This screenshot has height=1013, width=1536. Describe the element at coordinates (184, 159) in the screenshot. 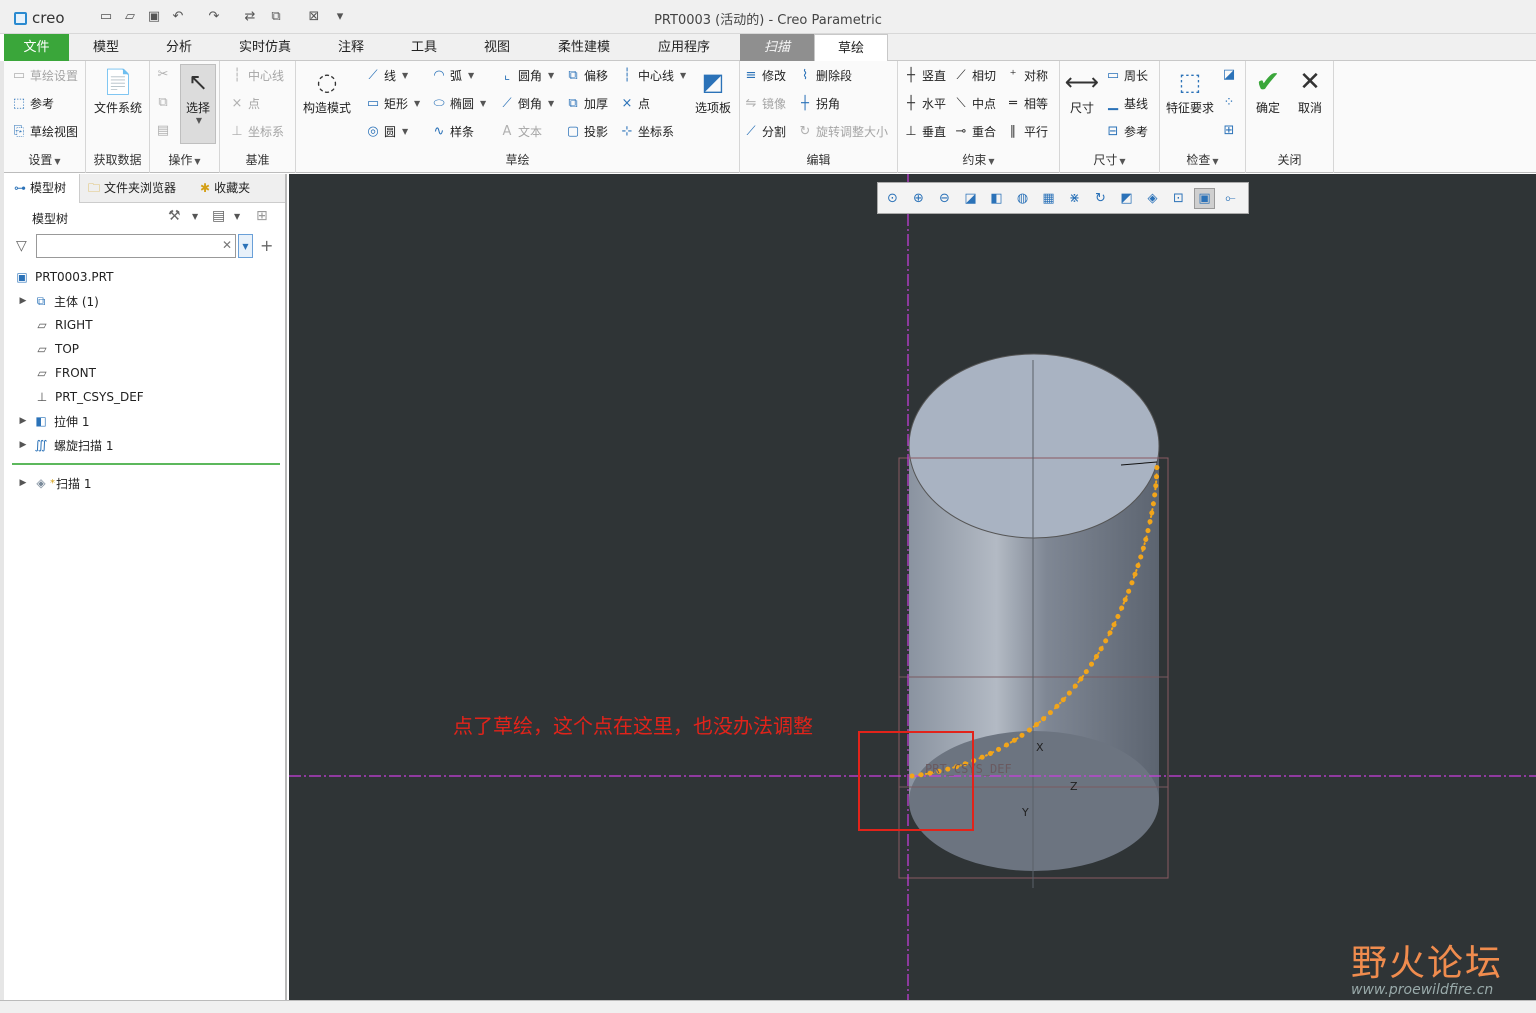

I see `group-label-operations: 操作 ▼` at that location.